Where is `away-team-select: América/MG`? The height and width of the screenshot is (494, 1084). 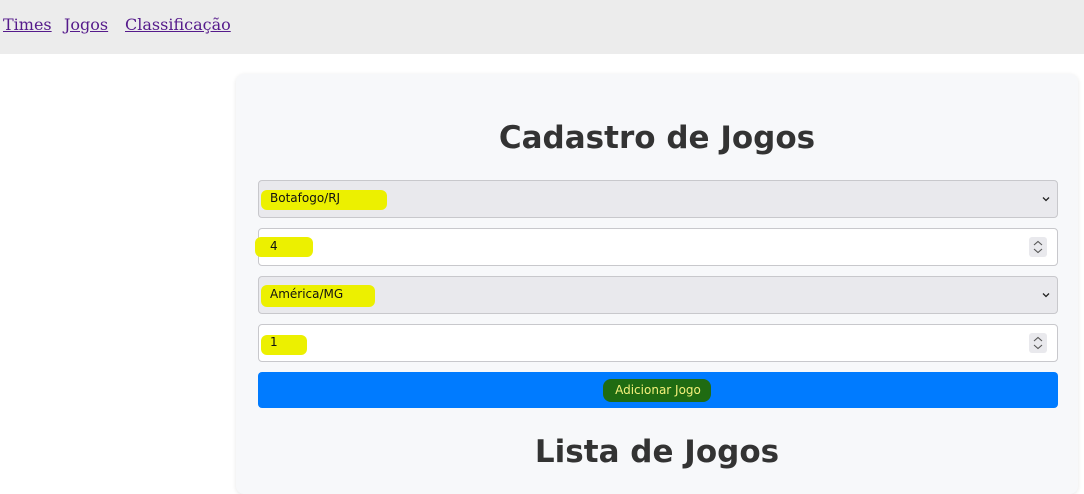
away-team-select: América/MG is located at coordinates (658, 295).